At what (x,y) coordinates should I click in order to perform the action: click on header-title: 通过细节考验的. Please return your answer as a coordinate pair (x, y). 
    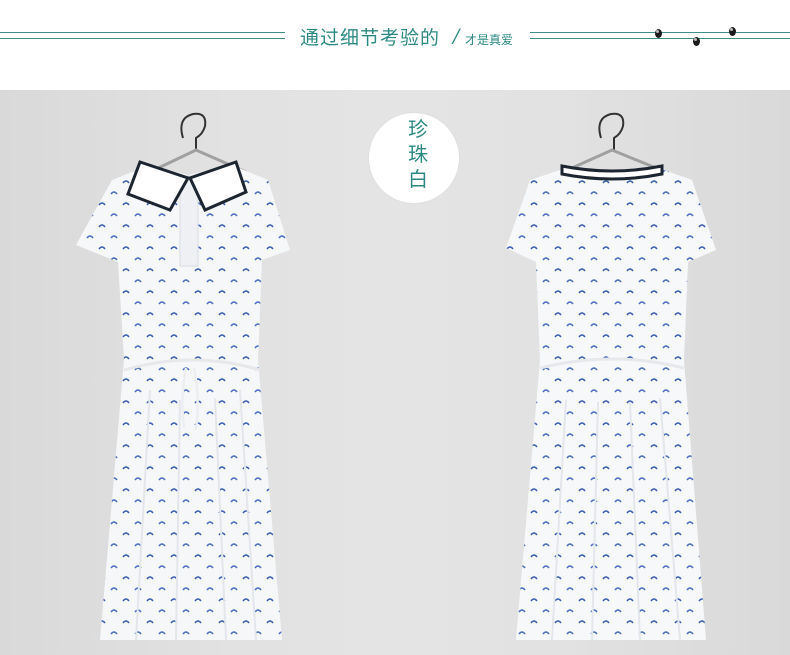
    Looking at the image, I should click on (370, 38).